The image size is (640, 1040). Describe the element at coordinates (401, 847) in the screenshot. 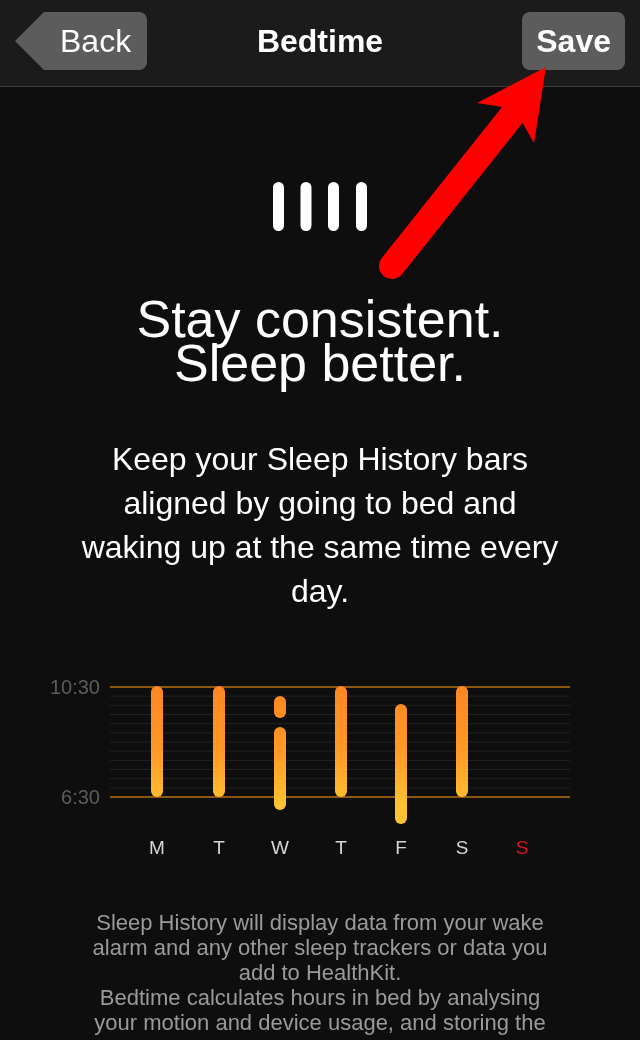

I see `day-label: F` at that location.